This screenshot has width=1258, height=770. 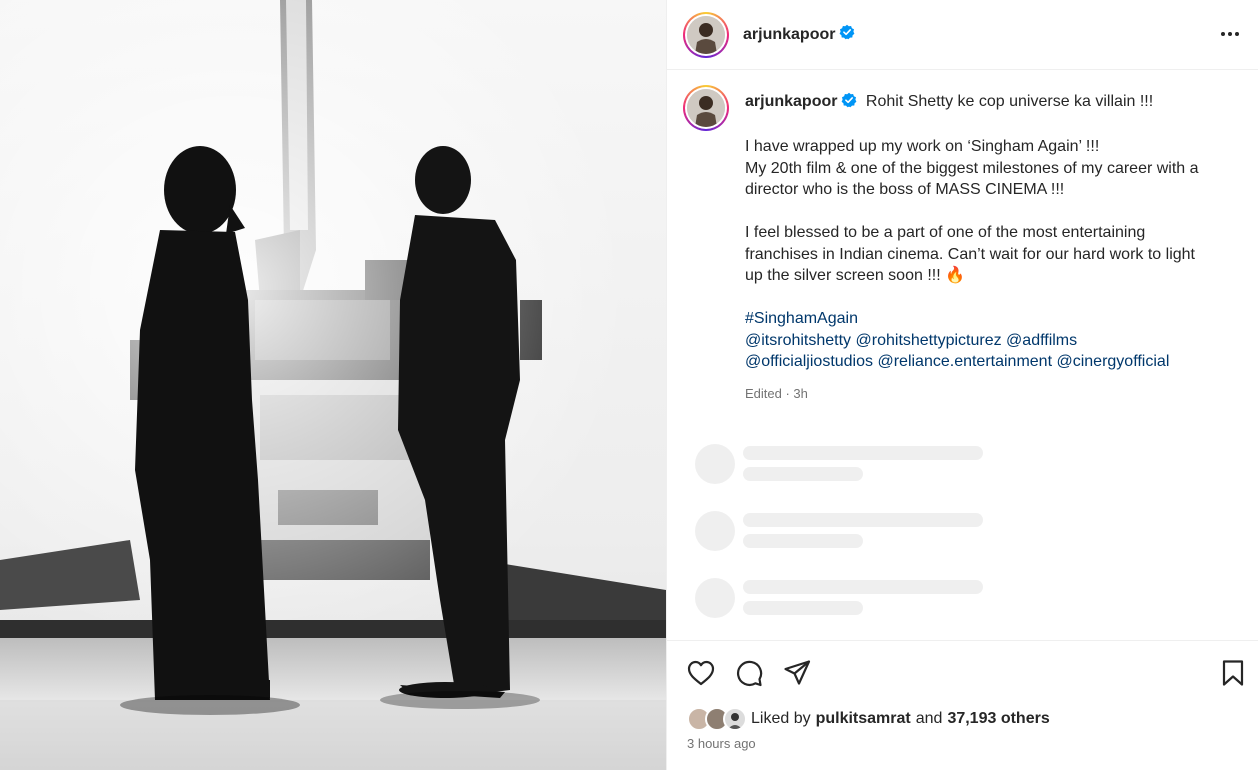 I want to click on mention-link: @cinergyofficial, so click(x=1112, y=361).